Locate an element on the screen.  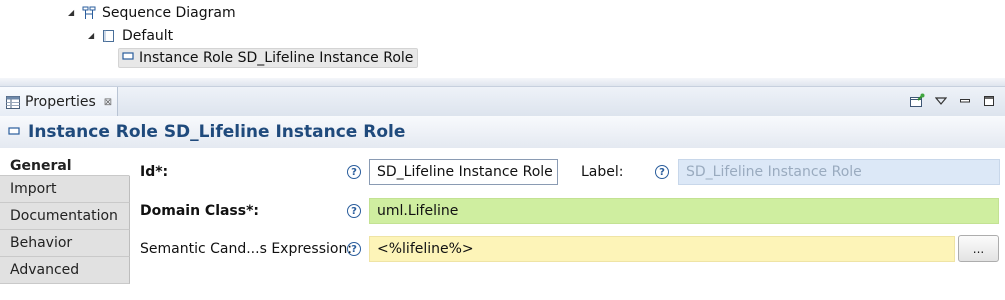
tree-item-default: ◢ Default is located at coordinates (130, 36).